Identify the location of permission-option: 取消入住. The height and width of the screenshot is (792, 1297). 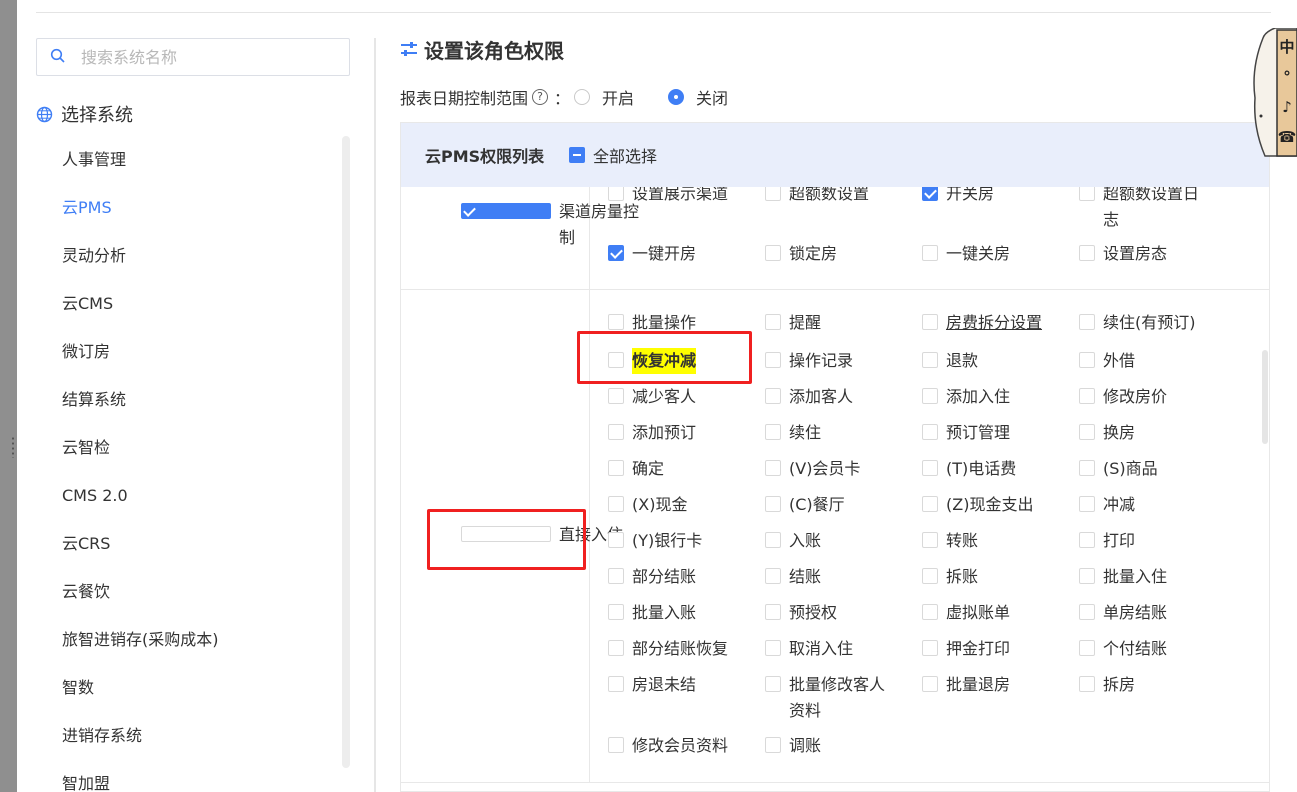
(829, 649).